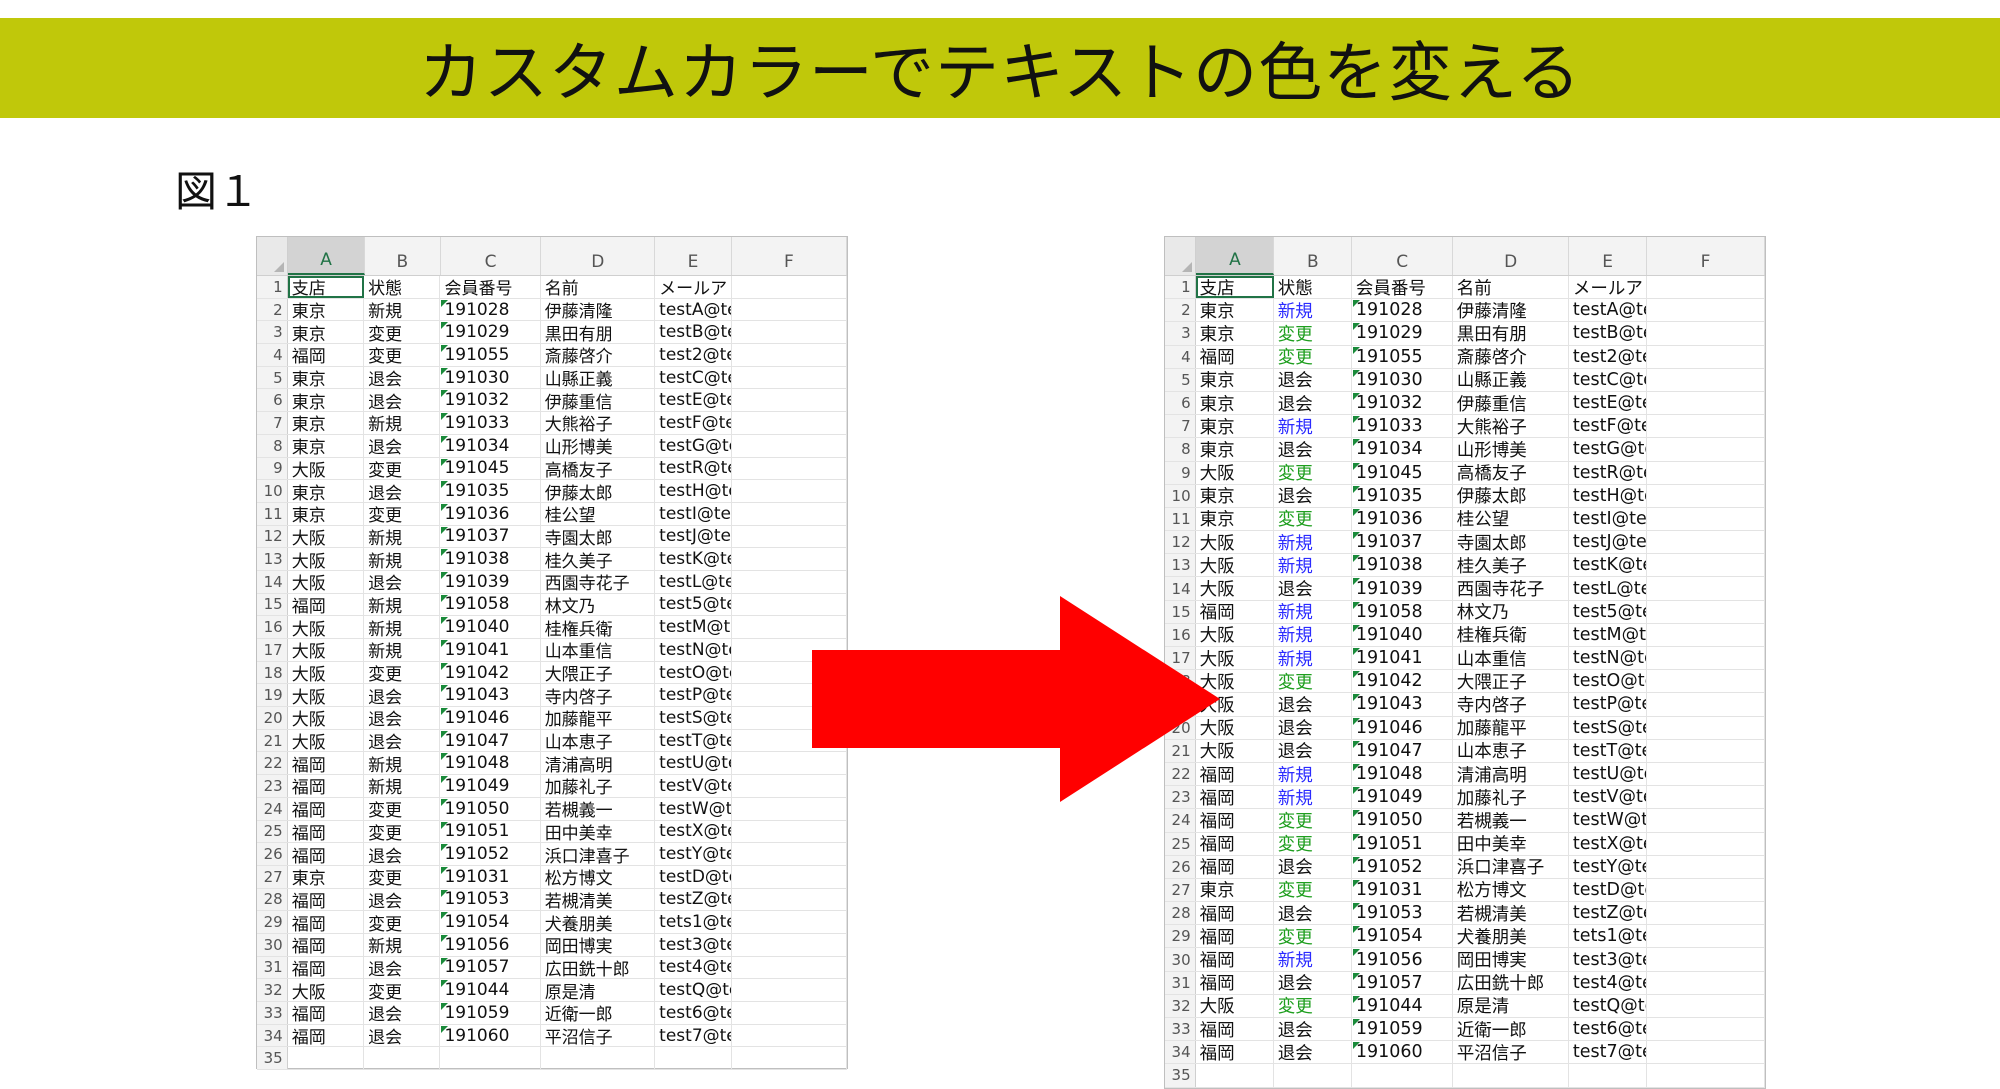 The image size is (2000, 1089). Describe the element at coordinates (1402, 426) in the screenshot. I see `cell-c7: 191033` at that location.